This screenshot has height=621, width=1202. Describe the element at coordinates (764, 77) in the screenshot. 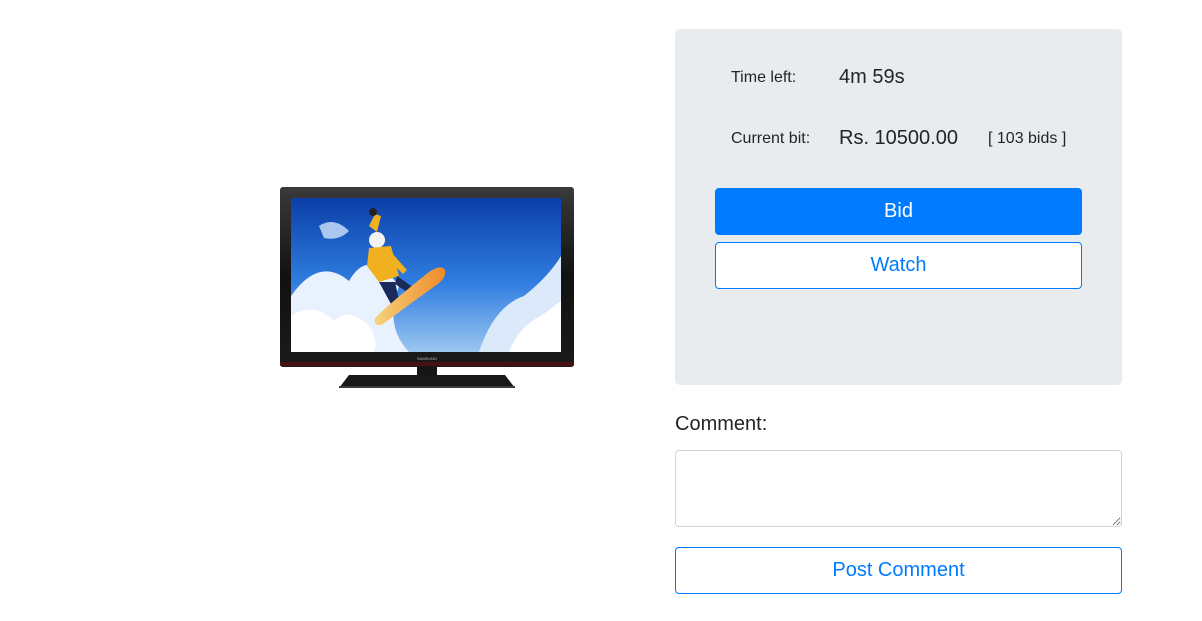

I see `time-left-label: Time left:` at that location.